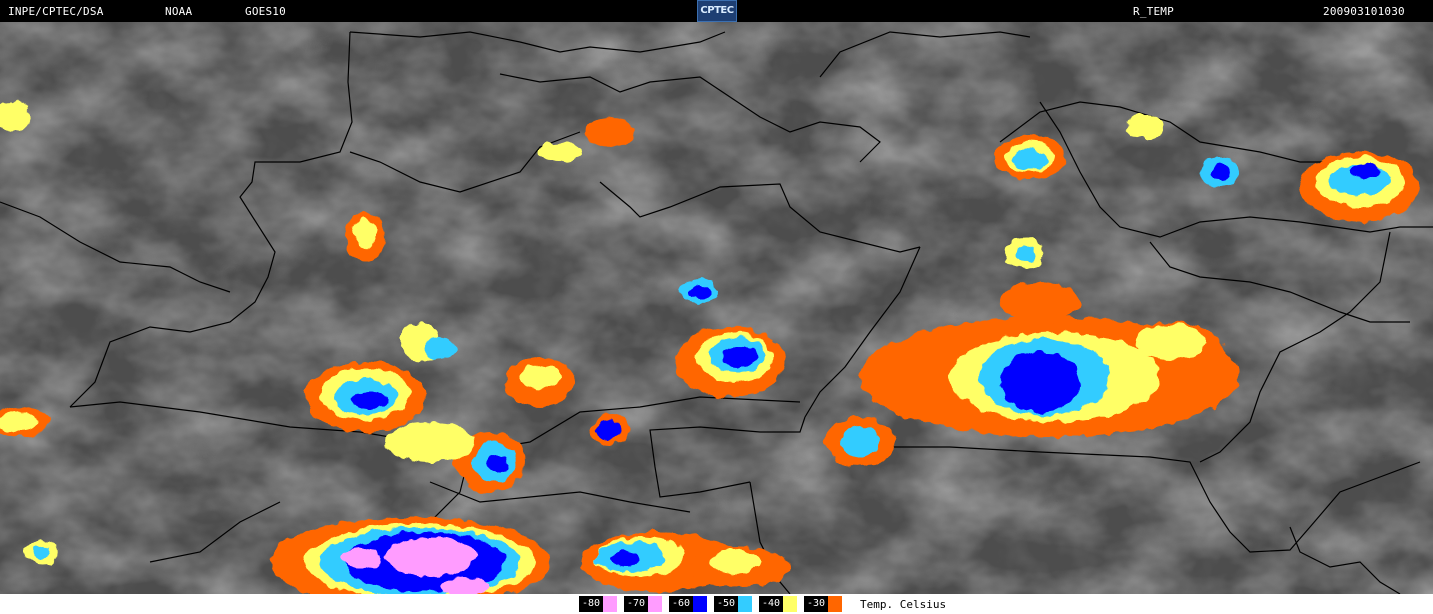 This screenshot has height=614, width=1433. What do you see at coordinates (681, 604) in the screenshot?
I see `legend-value-label: -60` at bounding box center [681, 604].